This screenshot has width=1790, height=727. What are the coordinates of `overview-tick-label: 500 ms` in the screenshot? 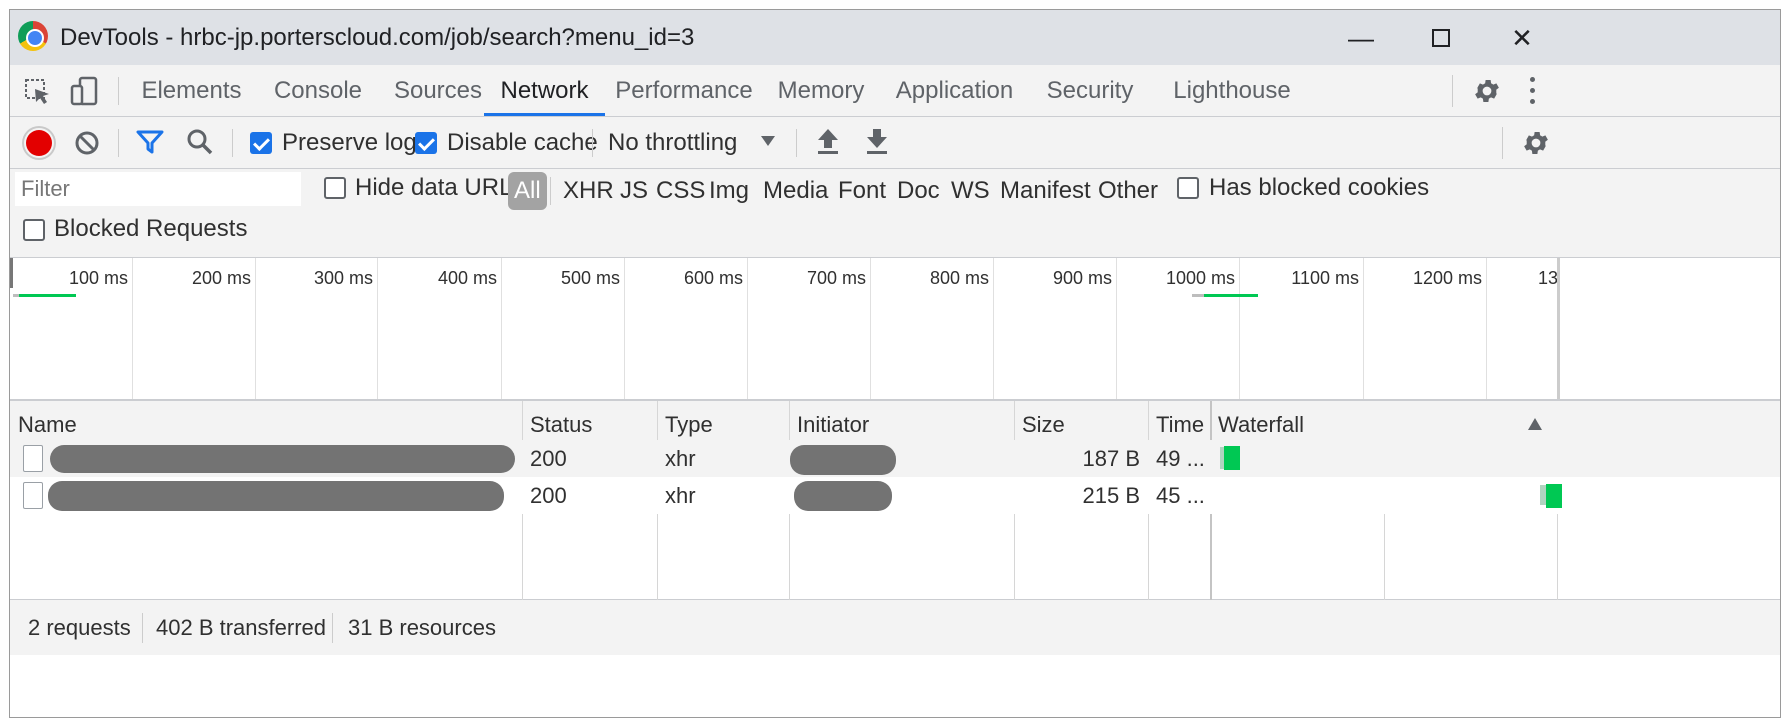 It's located at (590, 278).